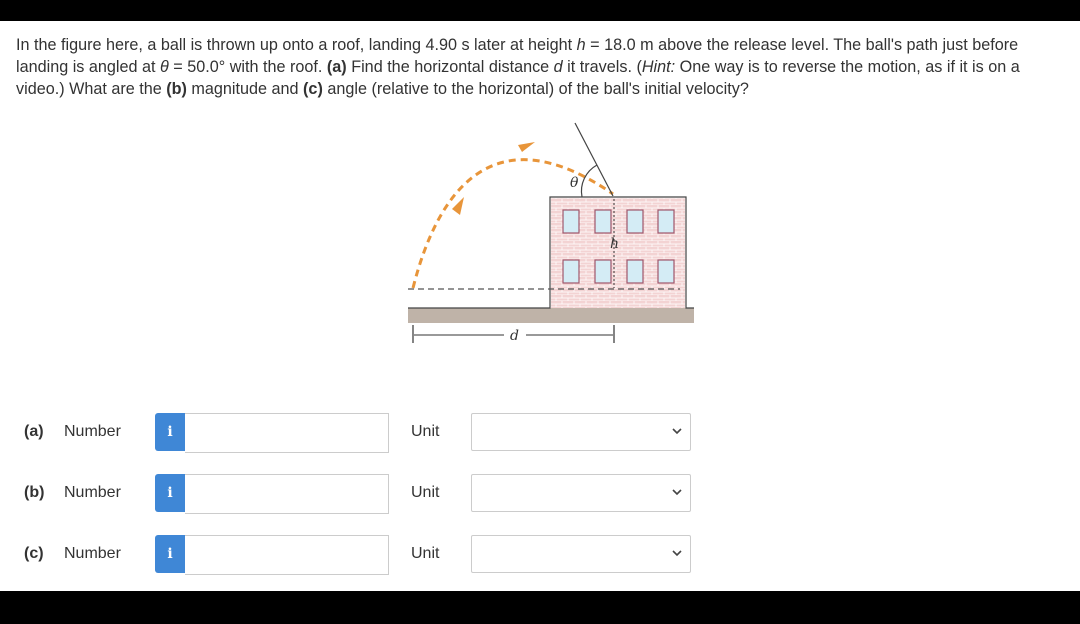  I want to click on unit-select-a, so click(581, 432).